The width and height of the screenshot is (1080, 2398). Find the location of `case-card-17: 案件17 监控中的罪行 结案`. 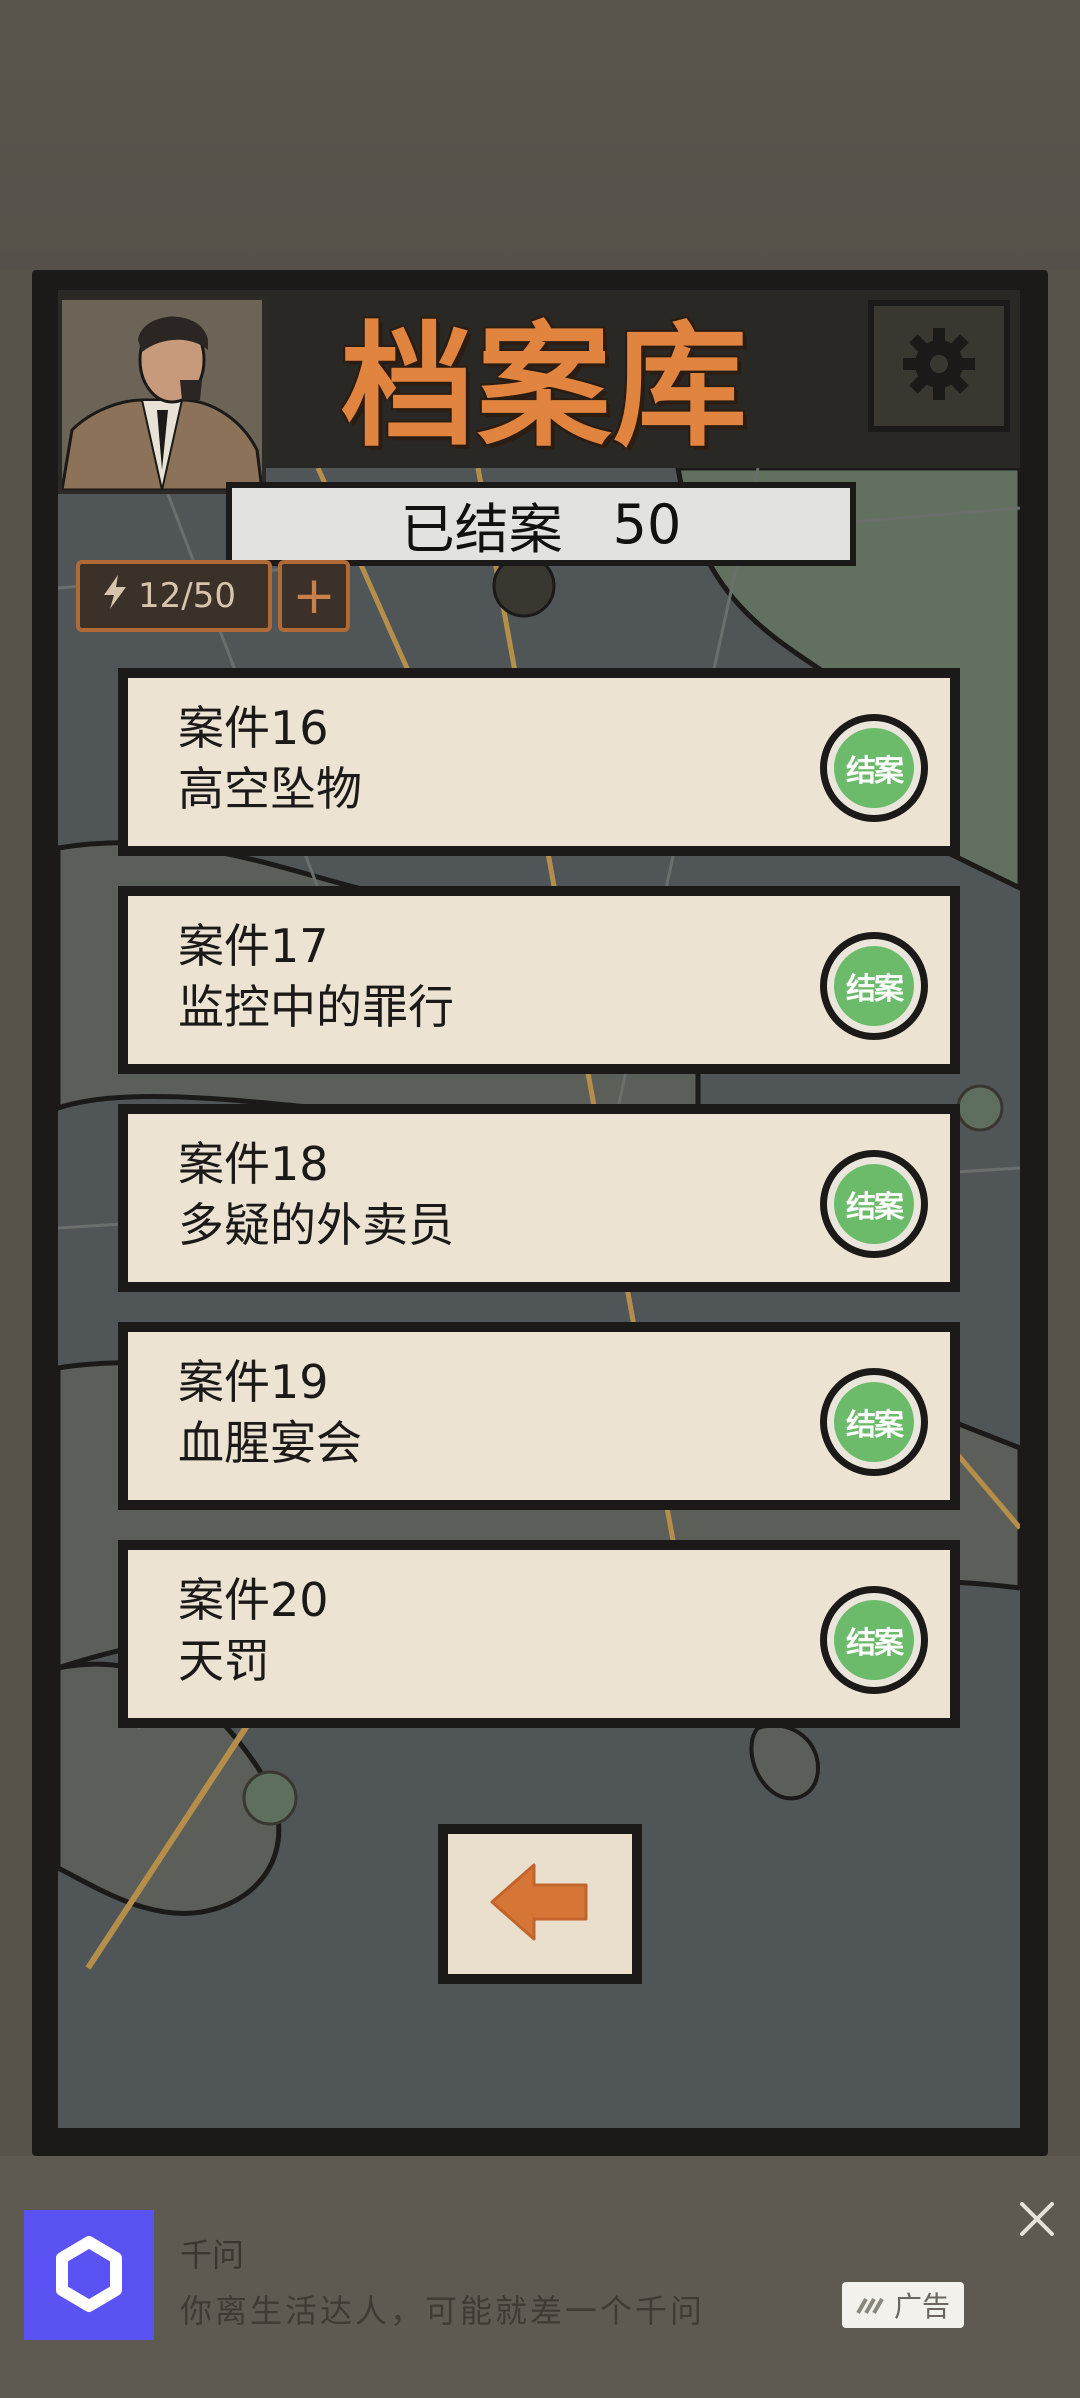

case-card-17: 案件17 监控中的罪行 结案 is located at coordinates (539, 980).